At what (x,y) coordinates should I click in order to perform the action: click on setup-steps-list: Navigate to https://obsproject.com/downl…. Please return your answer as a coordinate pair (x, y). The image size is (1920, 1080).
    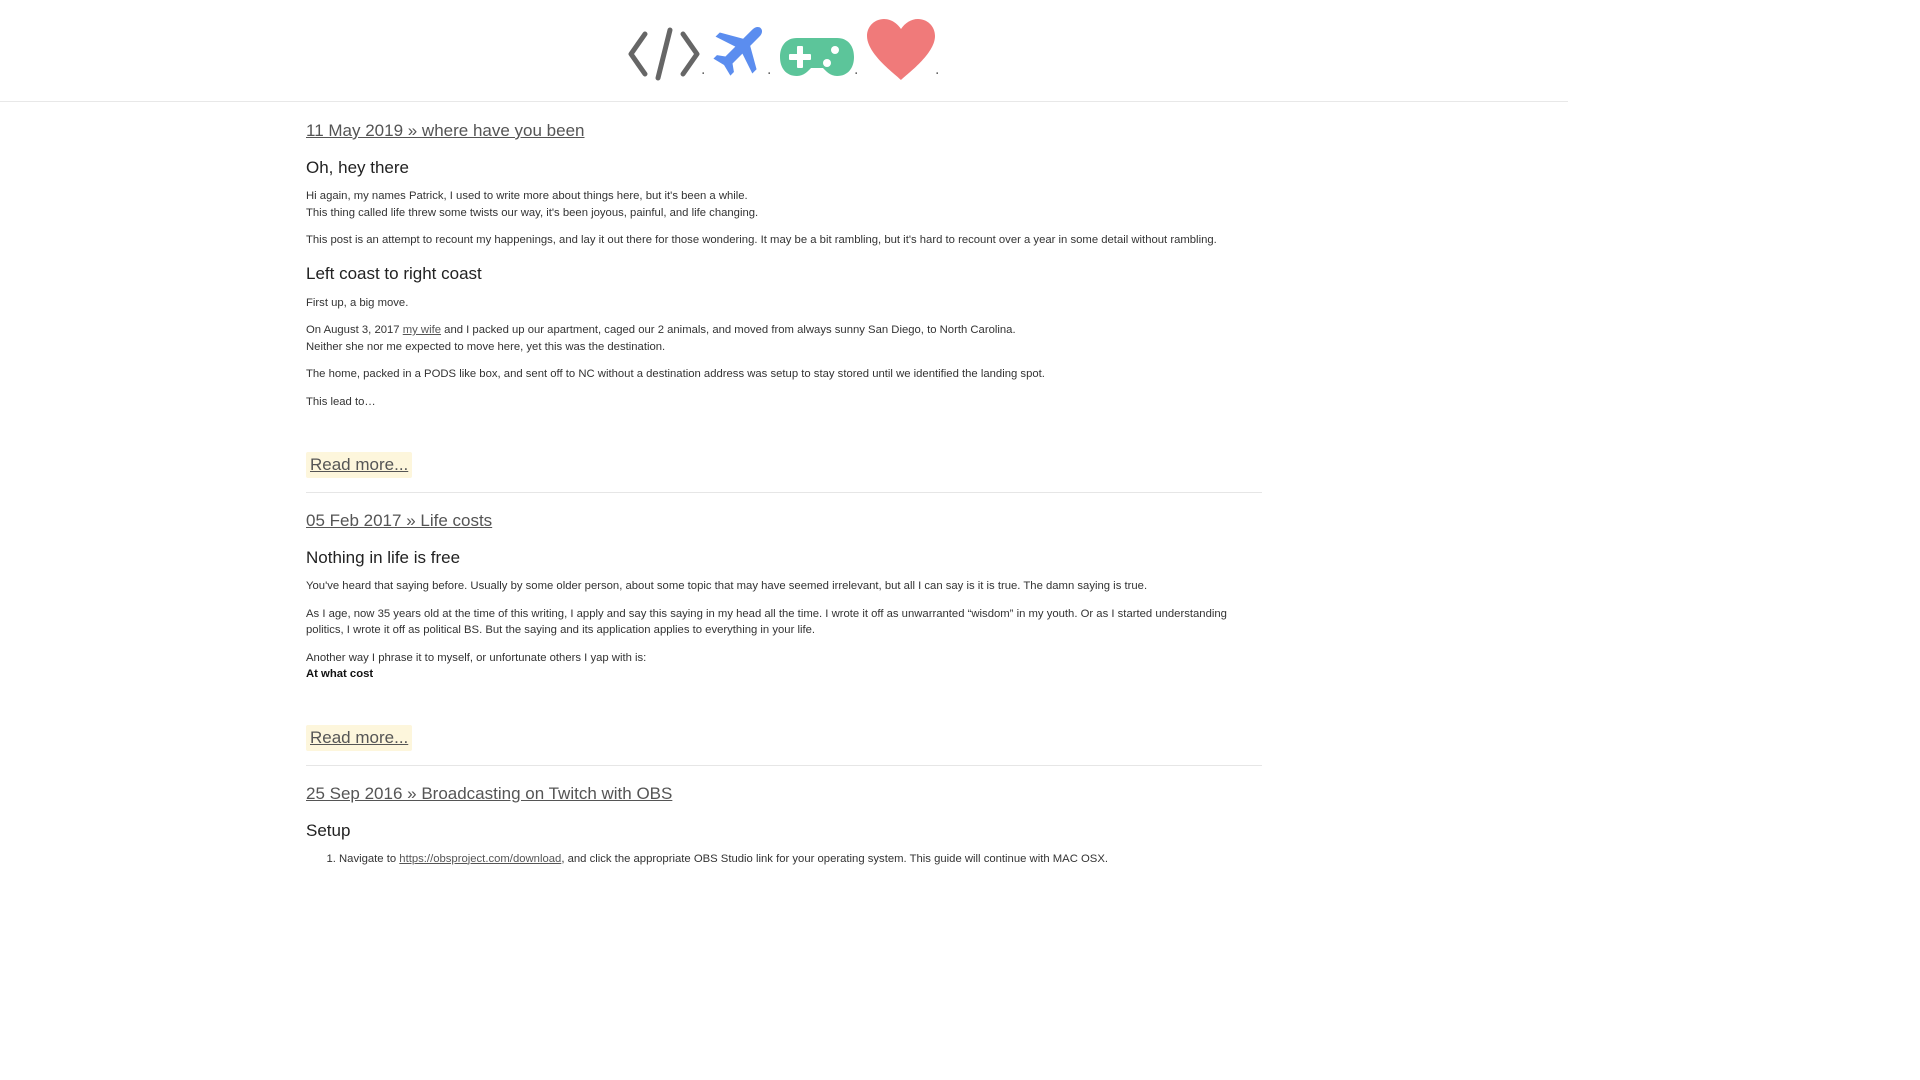
    Looking at the image, I should click on (784, 859).